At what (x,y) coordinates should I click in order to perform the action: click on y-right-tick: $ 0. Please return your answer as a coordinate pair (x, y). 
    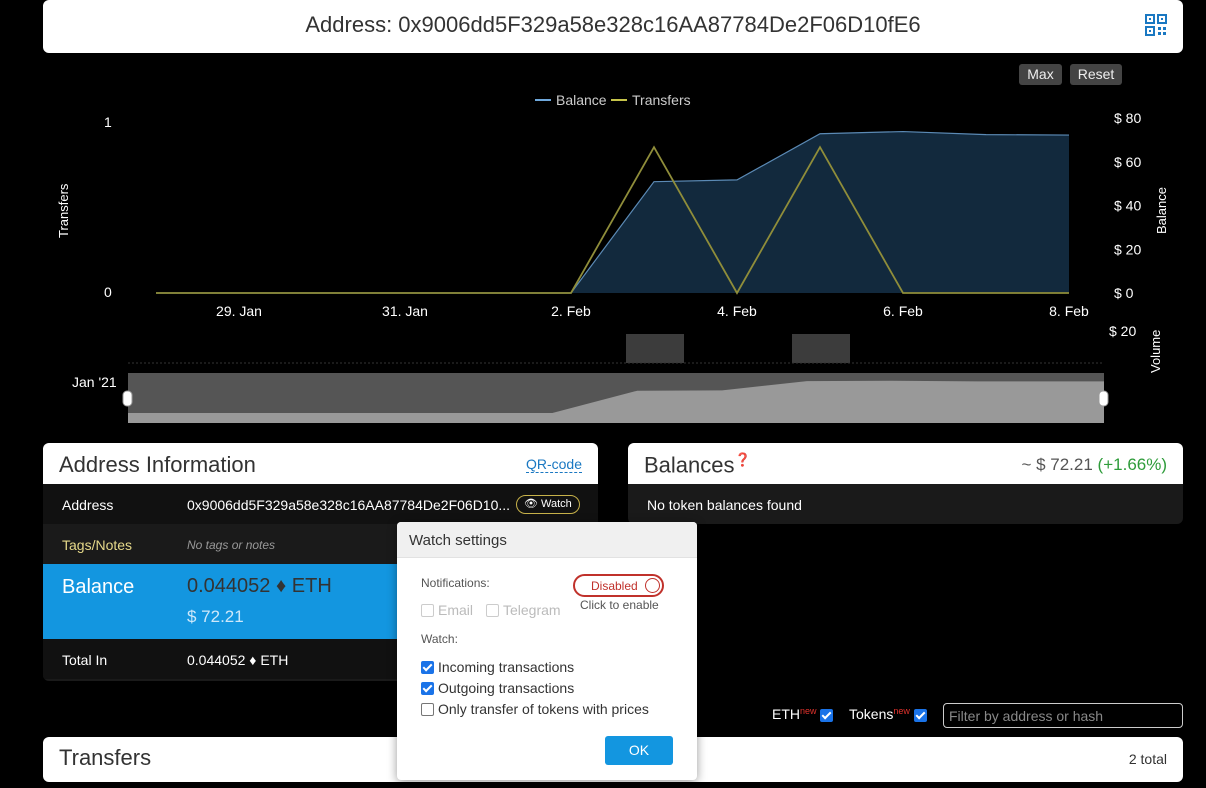
    Looking at the image, I should click on (1124, 293).